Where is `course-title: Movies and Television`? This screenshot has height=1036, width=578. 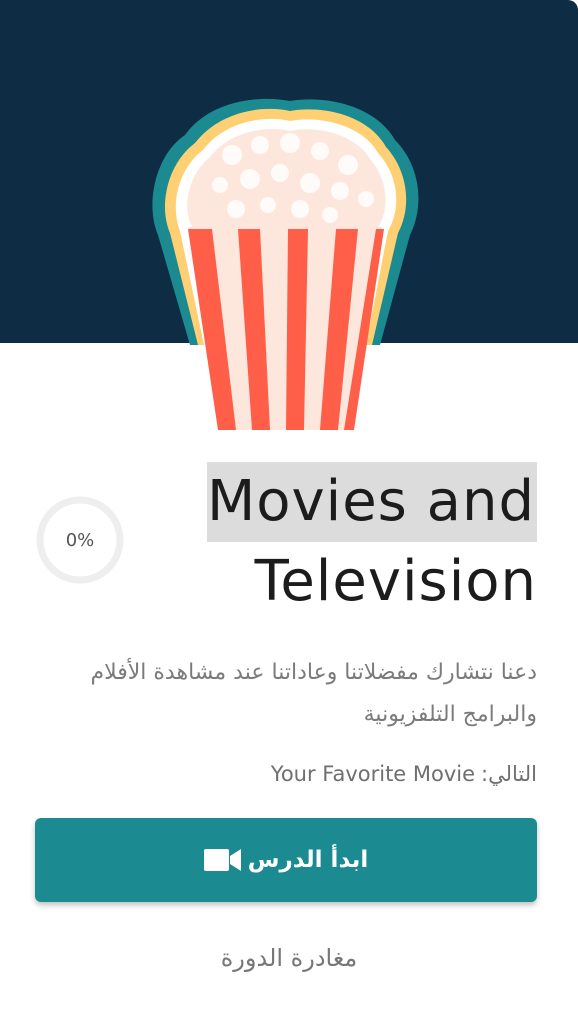
course-title: Movies and Television is located at coordinates (347, 542).